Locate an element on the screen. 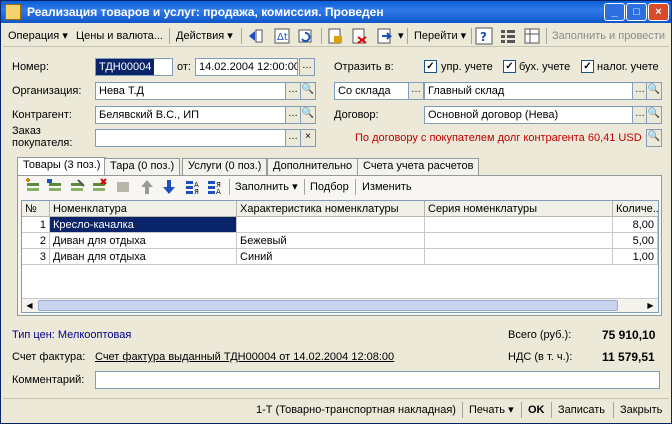  structure-icon is located at coordinates (386, 36).